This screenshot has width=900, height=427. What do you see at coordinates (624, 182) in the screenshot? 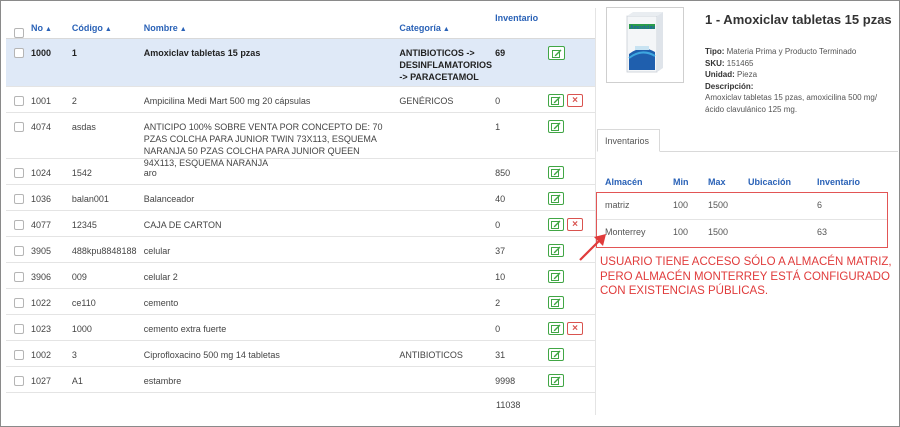
I see `inv-header-almacen: Almacén` at bounding box center [624, 182].